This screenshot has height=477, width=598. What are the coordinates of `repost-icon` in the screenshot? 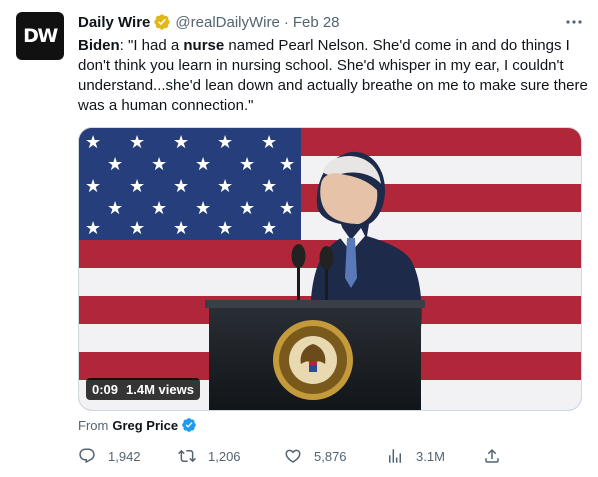 It's located at (187, 456).